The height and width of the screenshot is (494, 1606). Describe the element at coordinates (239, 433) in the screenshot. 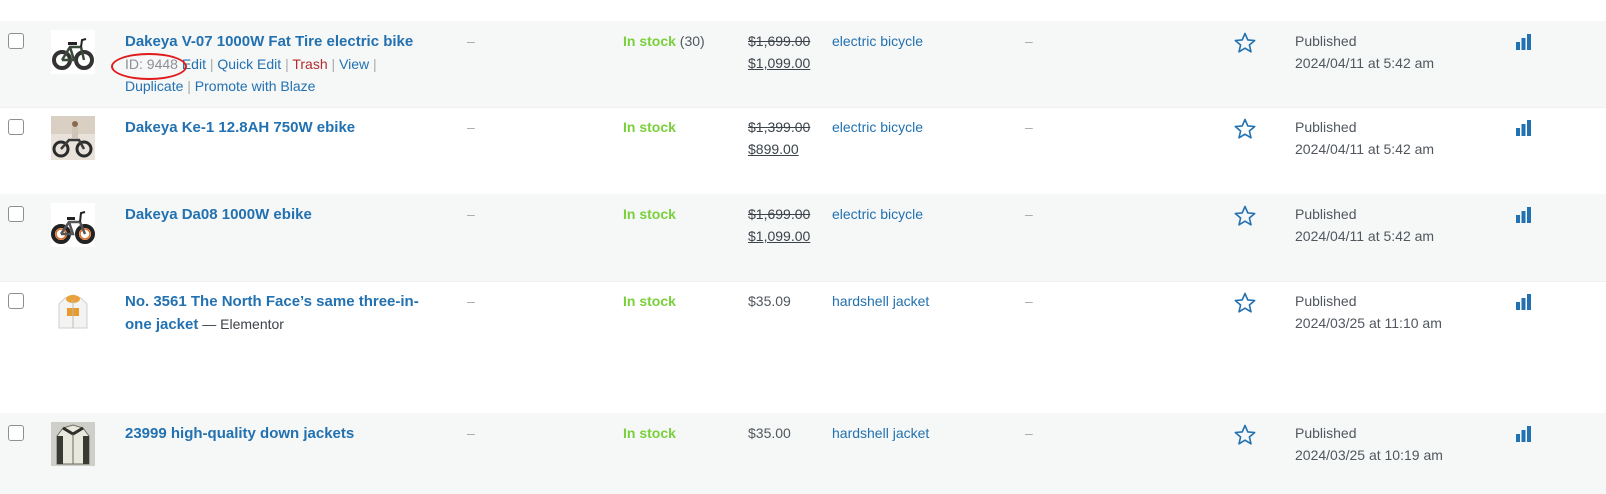

I see `product-title-link: 23999 high-quality down jackets` at that location.